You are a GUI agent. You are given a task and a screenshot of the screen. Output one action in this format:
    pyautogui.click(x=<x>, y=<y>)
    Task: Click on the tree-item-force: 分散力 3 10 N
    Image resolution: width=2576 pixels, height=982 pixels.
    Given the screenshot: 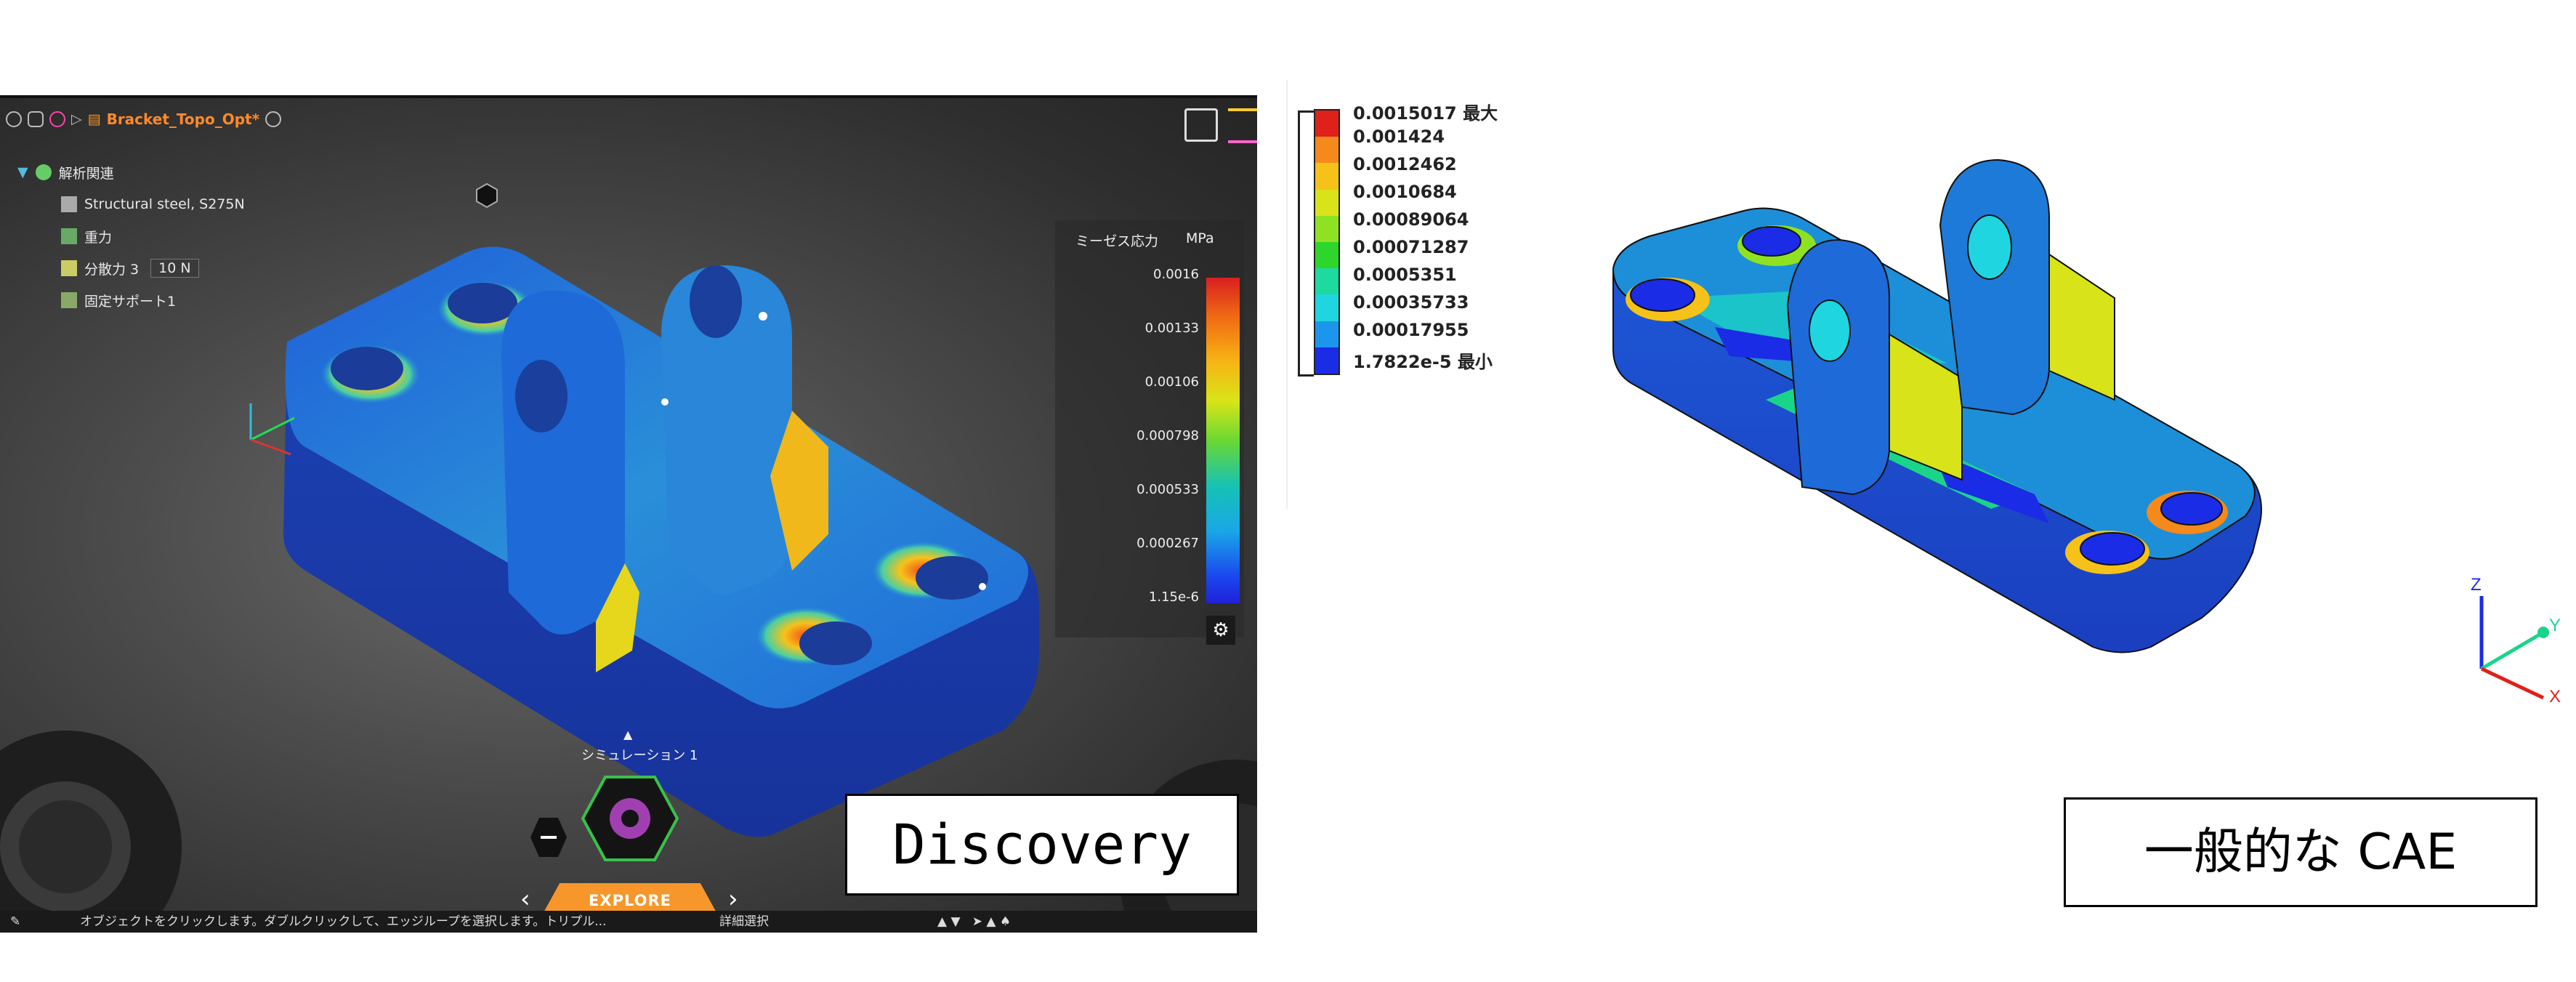 What is the action you would take?
    pyautogui.click(x=131, y=268)
    